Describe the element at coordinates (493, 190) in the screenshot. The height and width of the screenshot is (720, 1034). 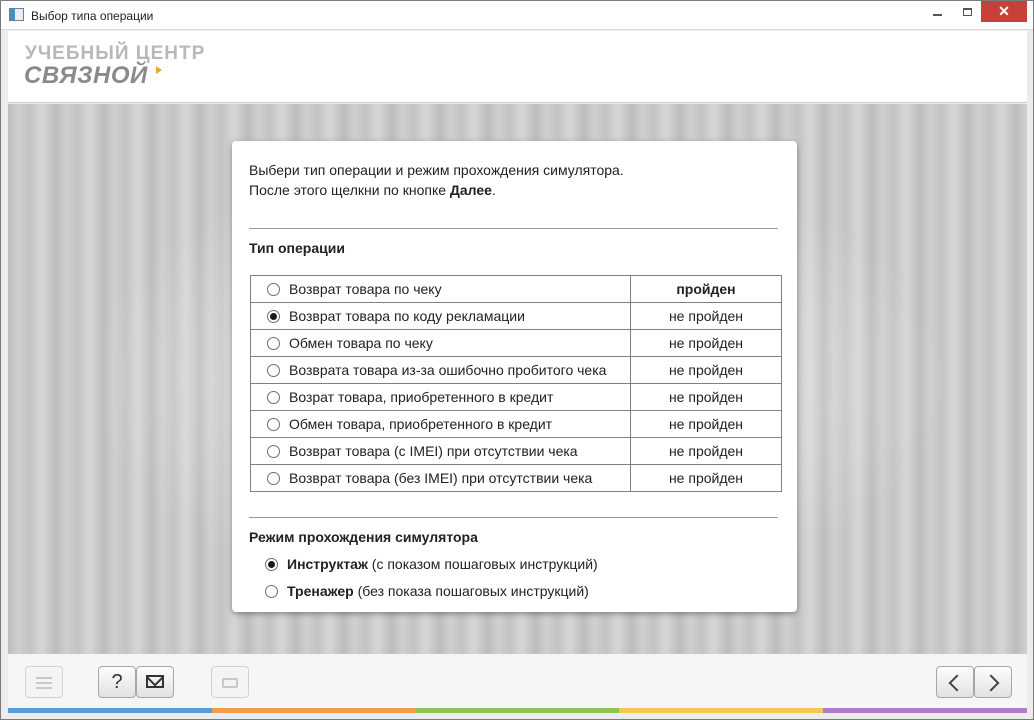
I see `intro-instruction-suffix: .` at that location.